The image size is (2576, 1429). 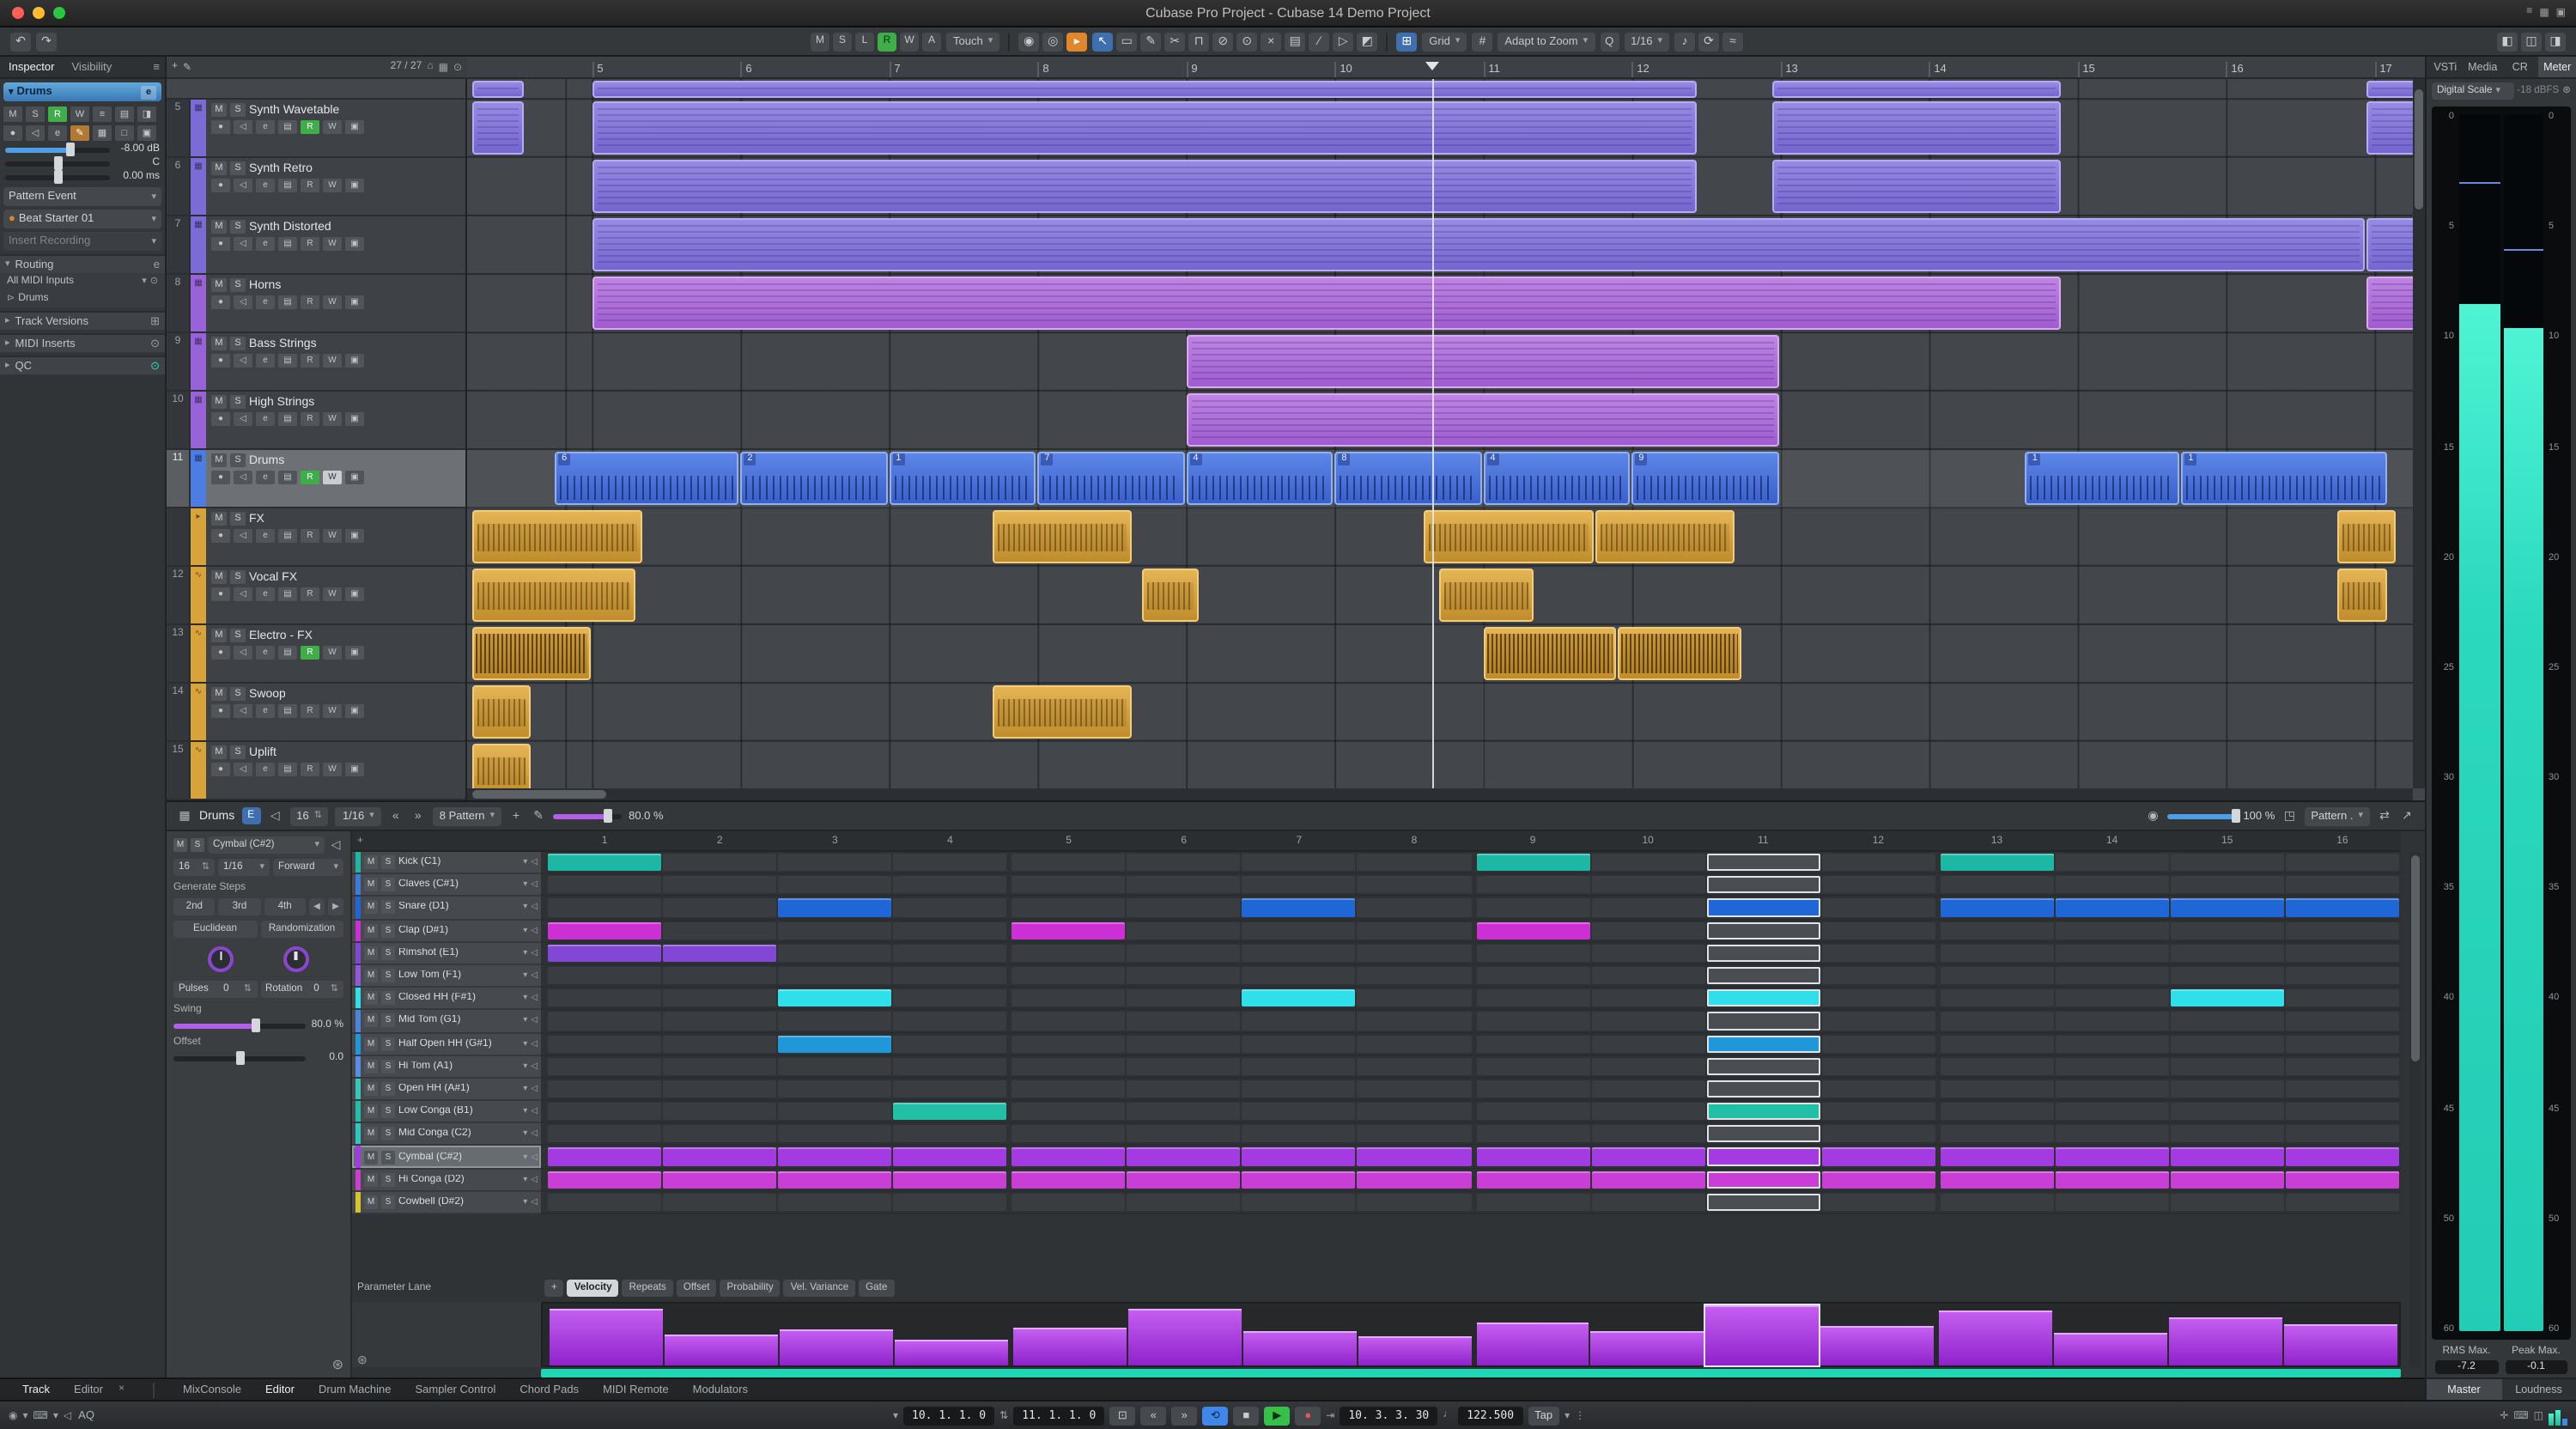 What do you see at coordinates (316, 187) in the screenshot?
I see `track-row-synth-retro: 6 ▦ M S Synth Retro ● ◁ e ▤ R W ▣` at bounding box center [316, 187].